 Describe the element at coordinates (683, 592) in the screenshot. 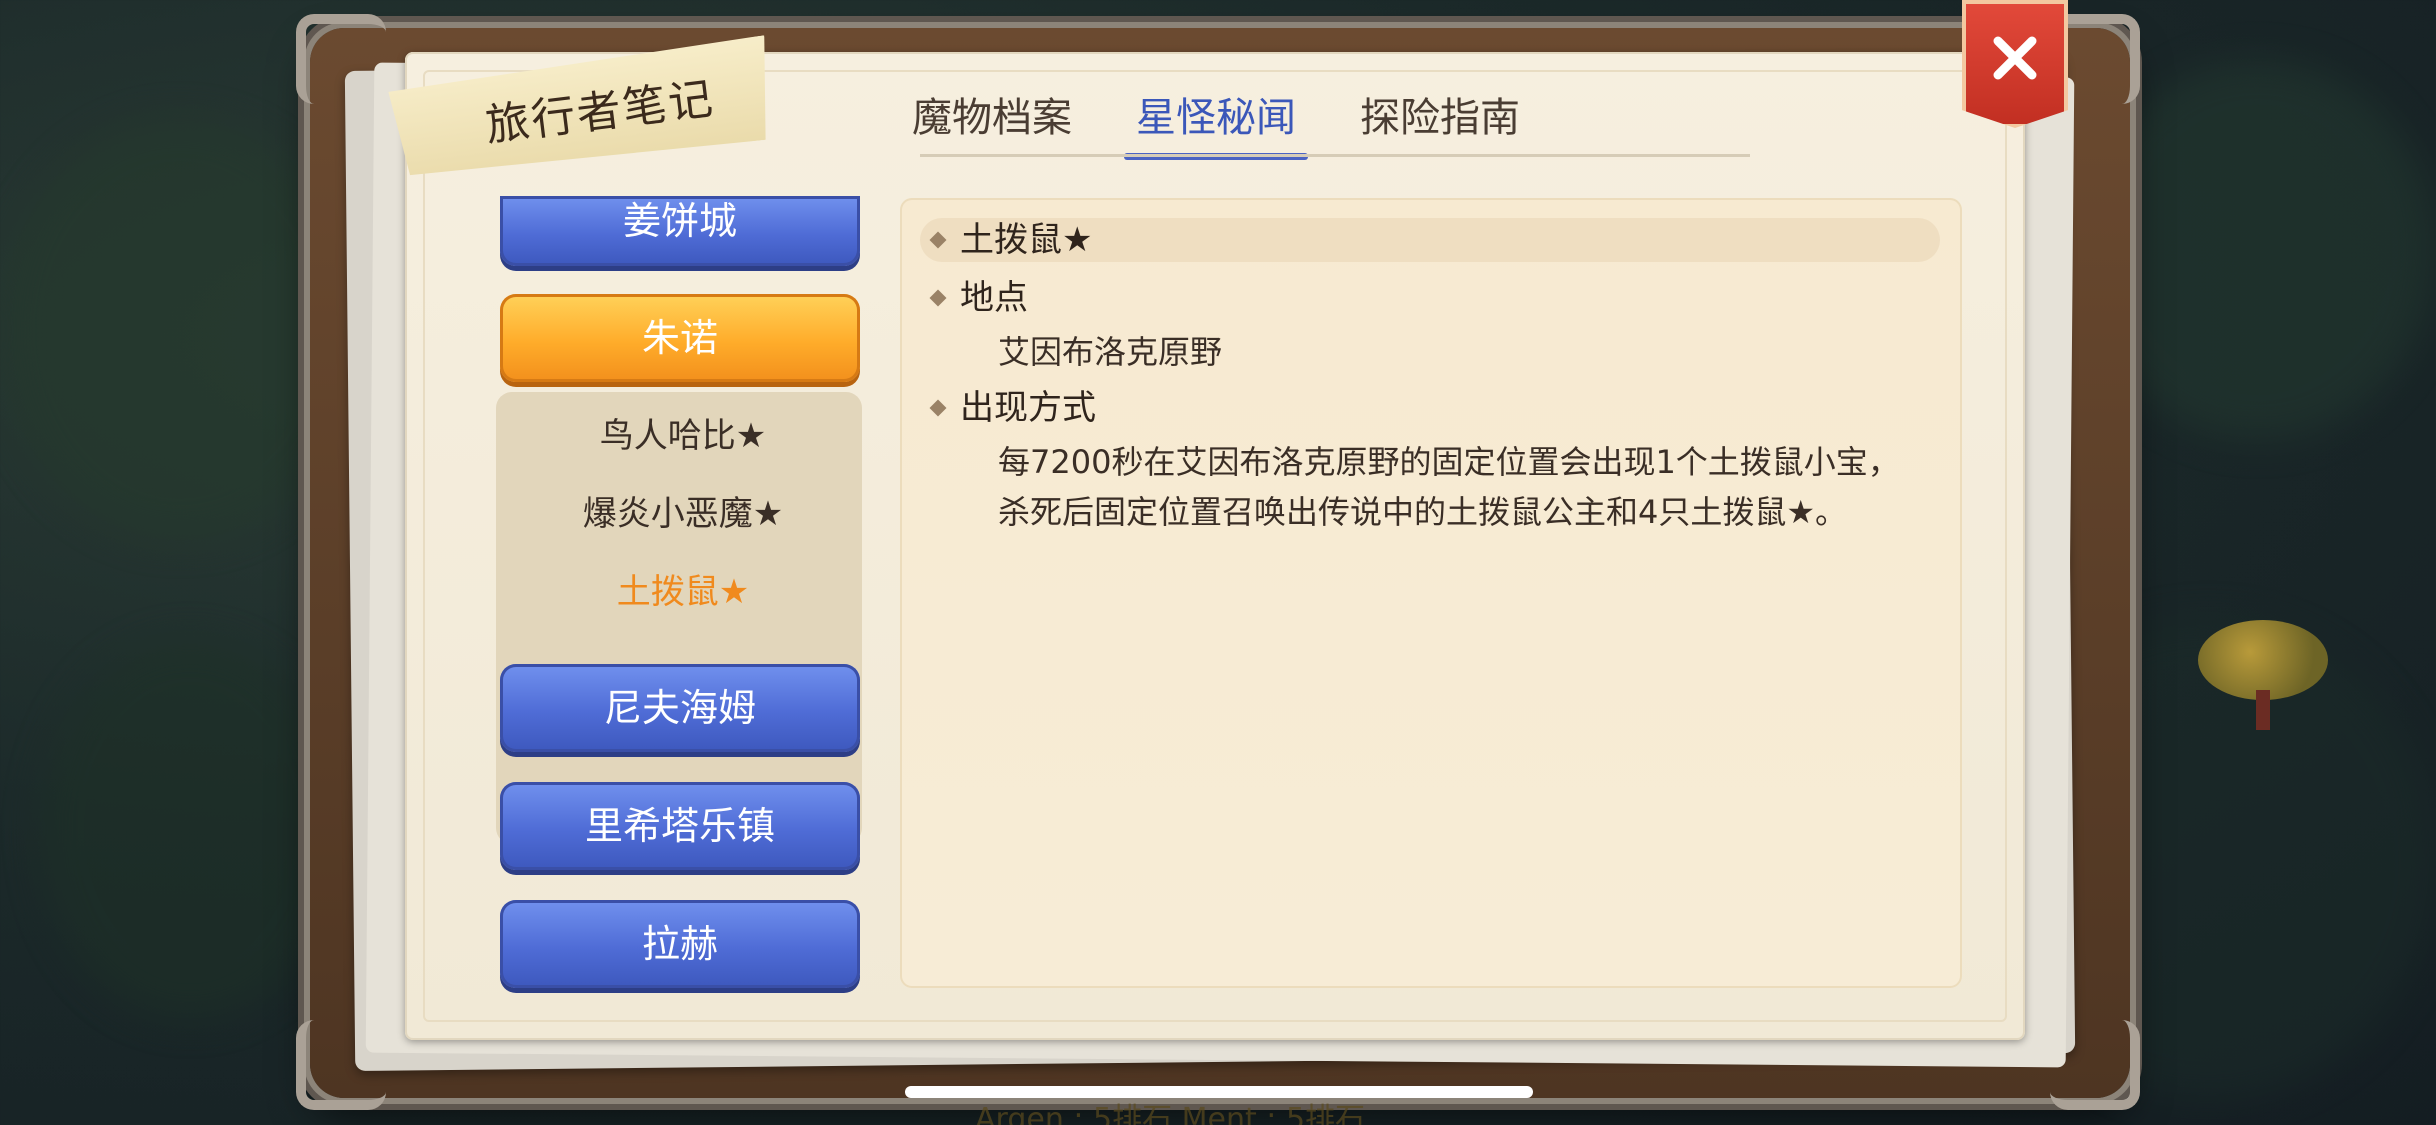

I see `sub-item-groundhog: 土拨鼠★` at that location.